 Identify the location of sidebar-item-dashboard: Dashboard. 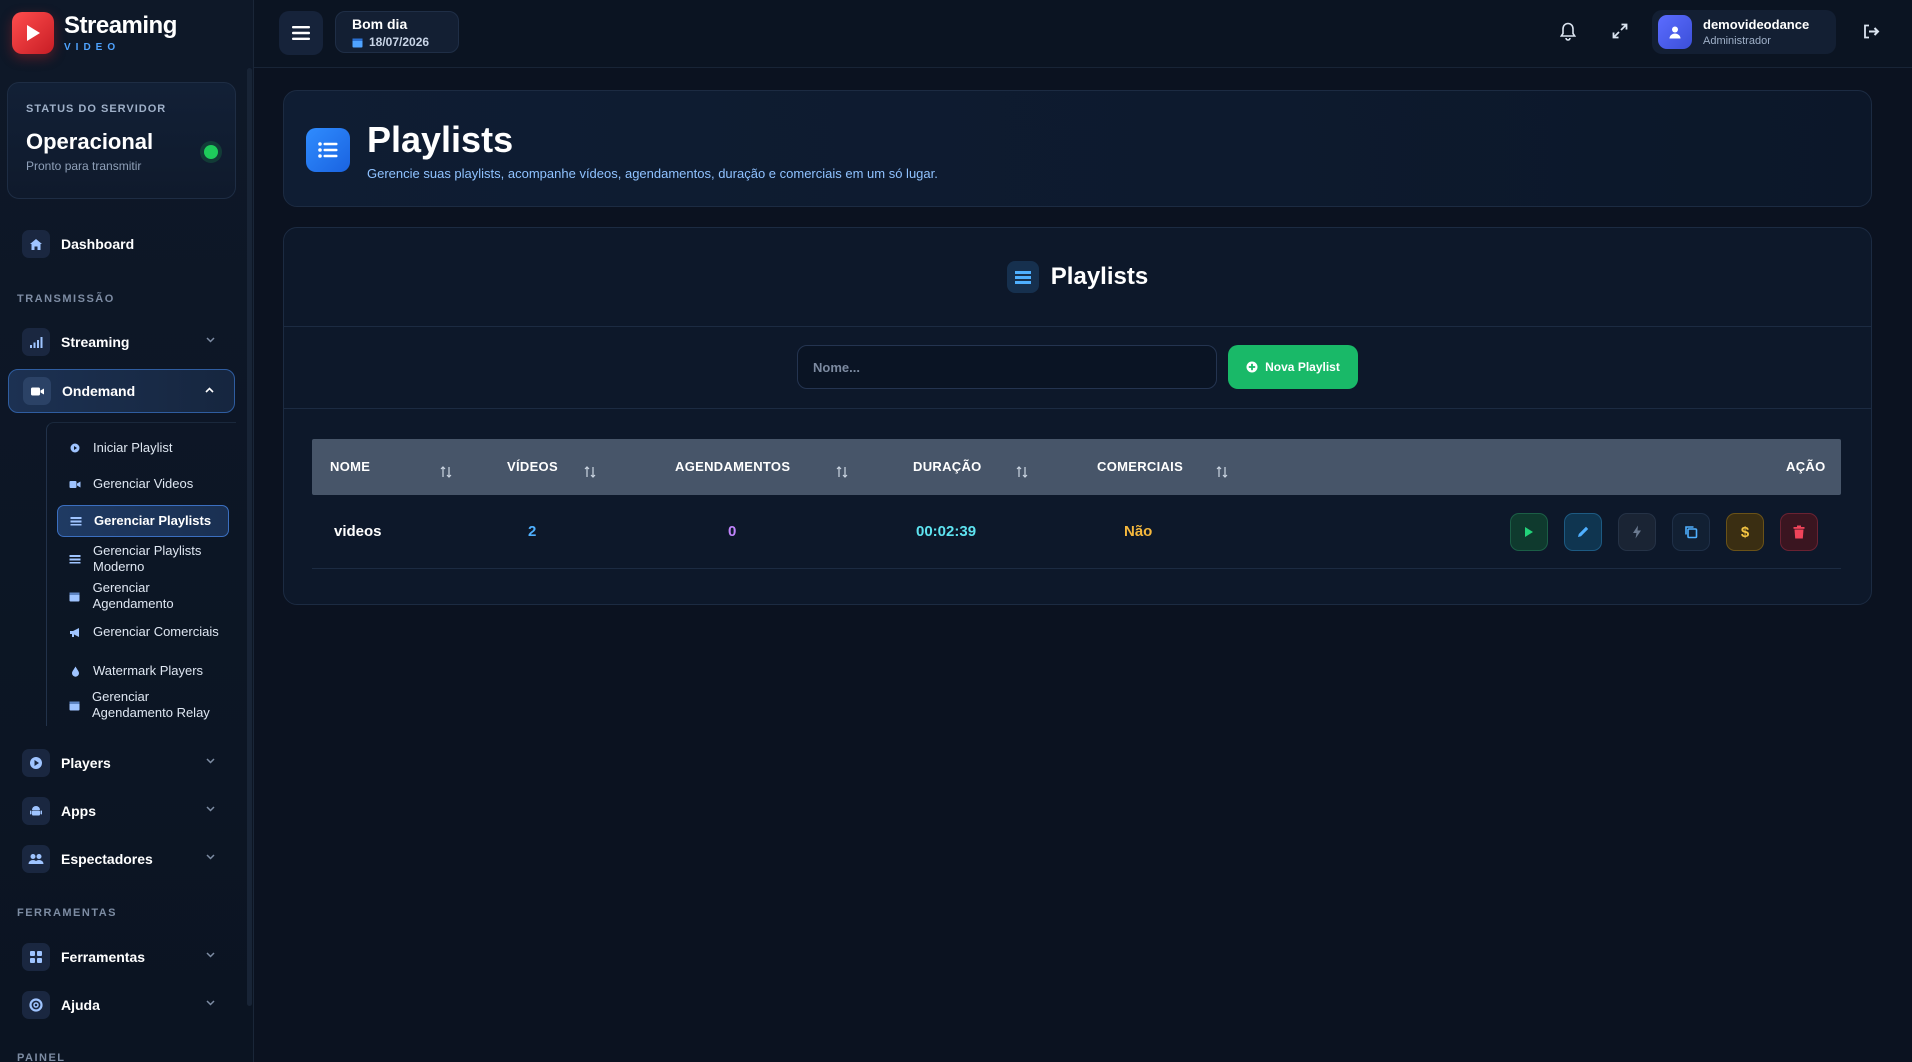
(121, 244).